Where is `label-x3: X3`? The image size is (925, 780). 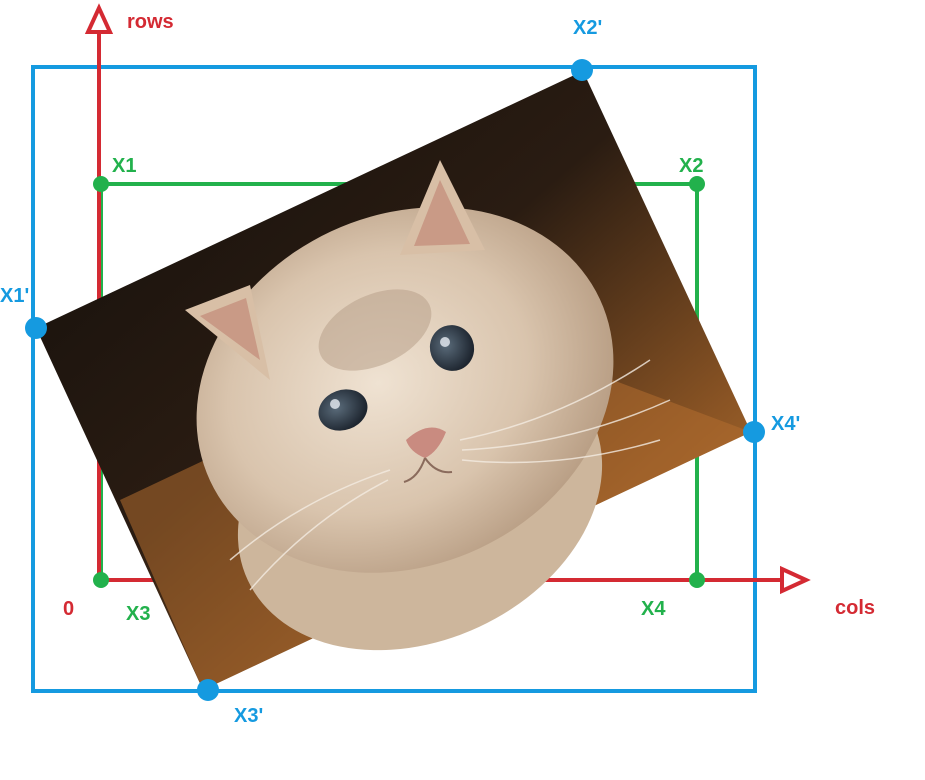
label-x3: X3 is located at coordinates (138, 614).